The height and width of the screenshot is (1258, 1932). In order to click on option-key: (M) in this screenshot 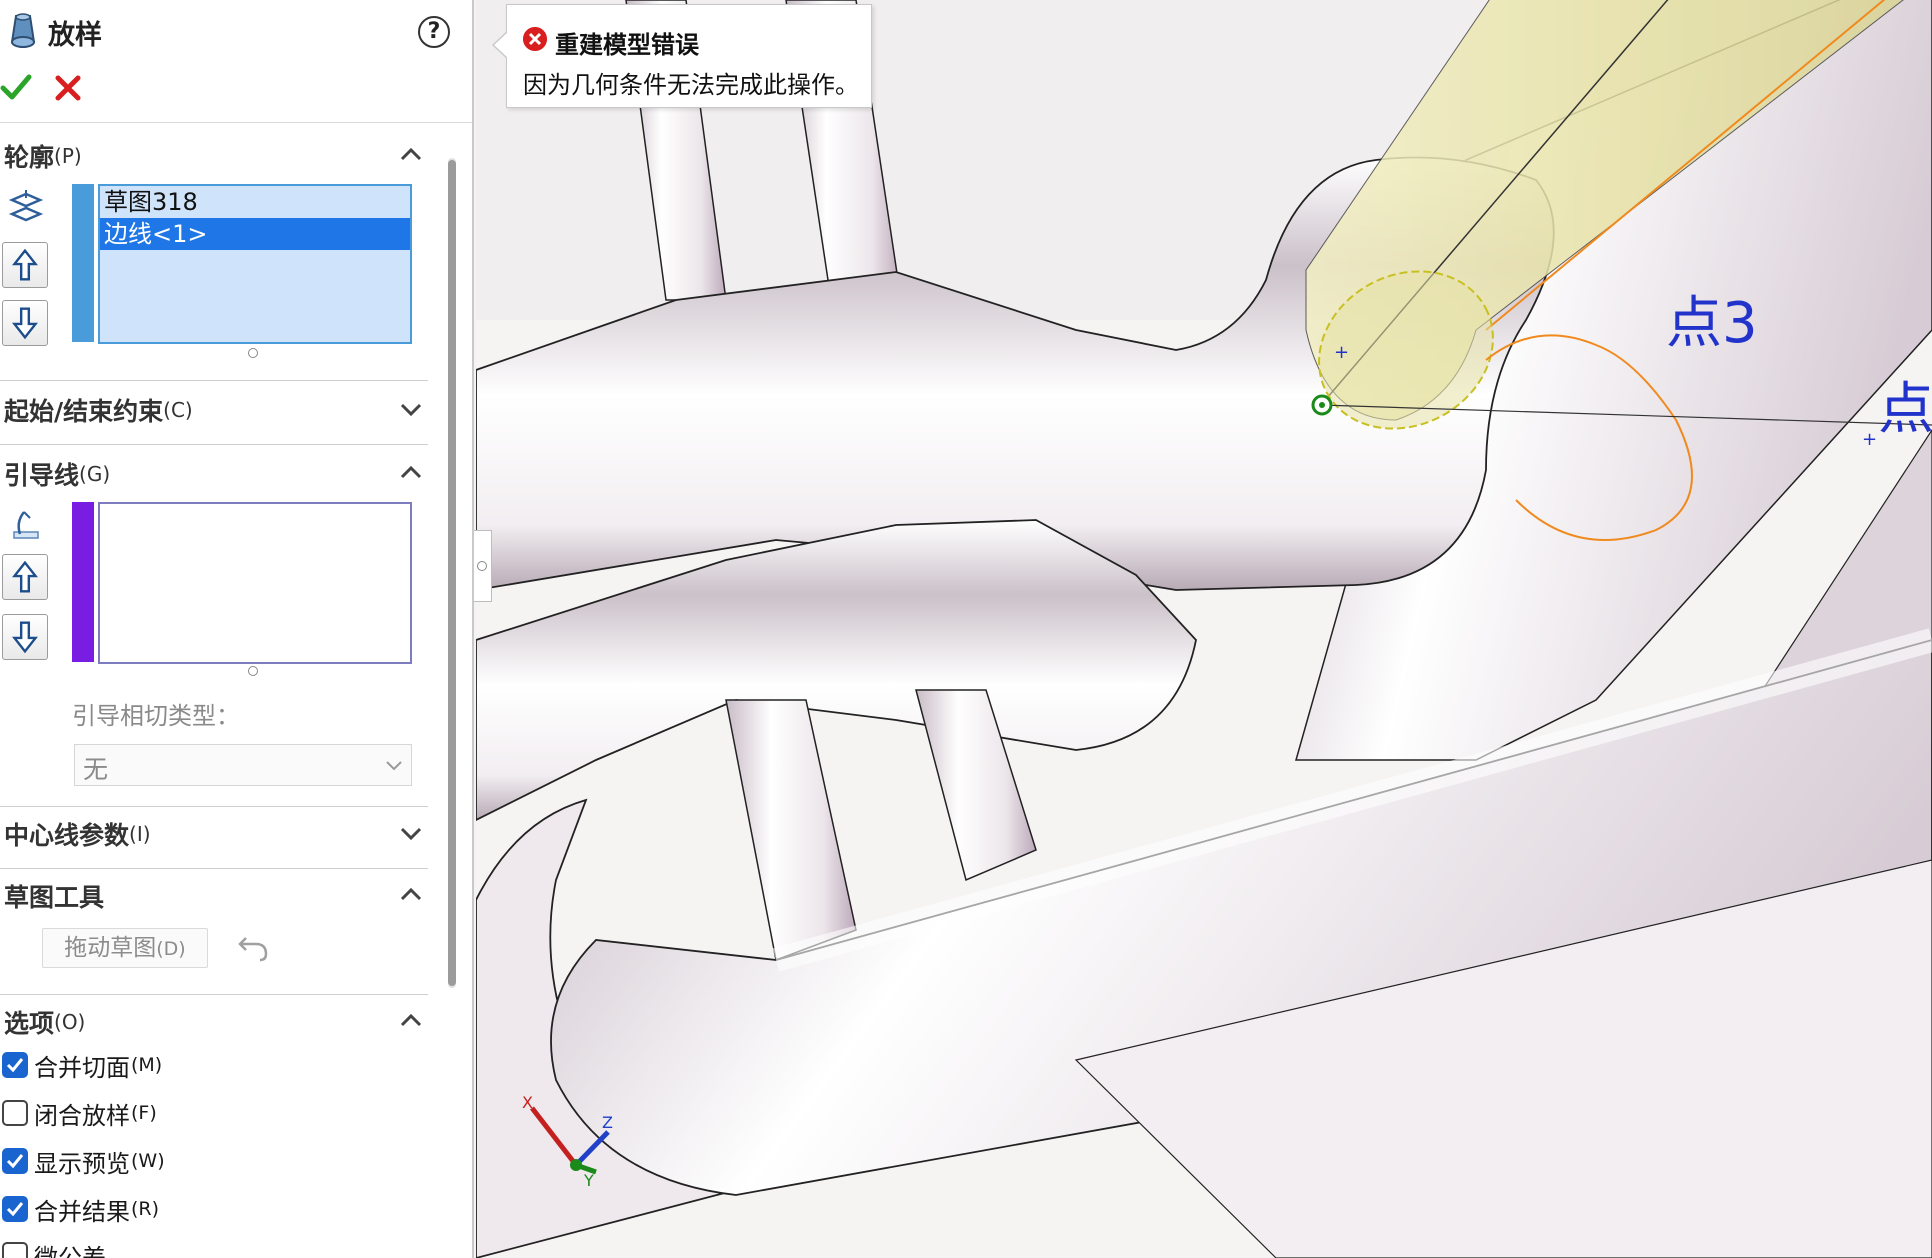, I will do `click(147, 1065)`.